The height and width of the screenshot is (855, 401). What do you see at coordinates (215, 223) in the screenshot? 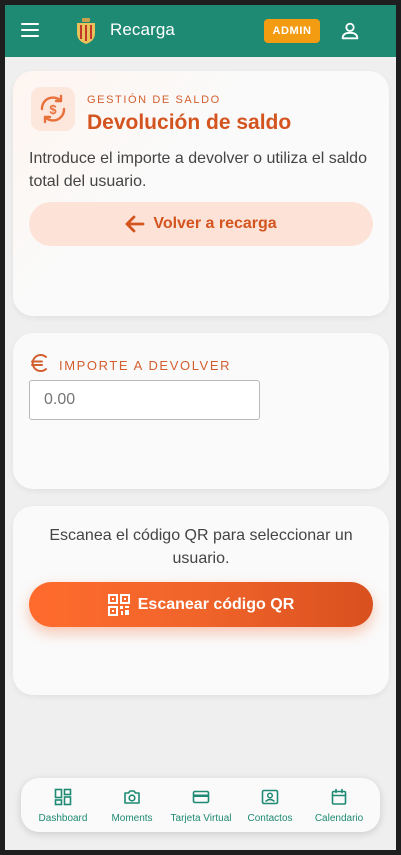
I see `back-button-label: Volver a recarga` at bounding box center [215, 223].